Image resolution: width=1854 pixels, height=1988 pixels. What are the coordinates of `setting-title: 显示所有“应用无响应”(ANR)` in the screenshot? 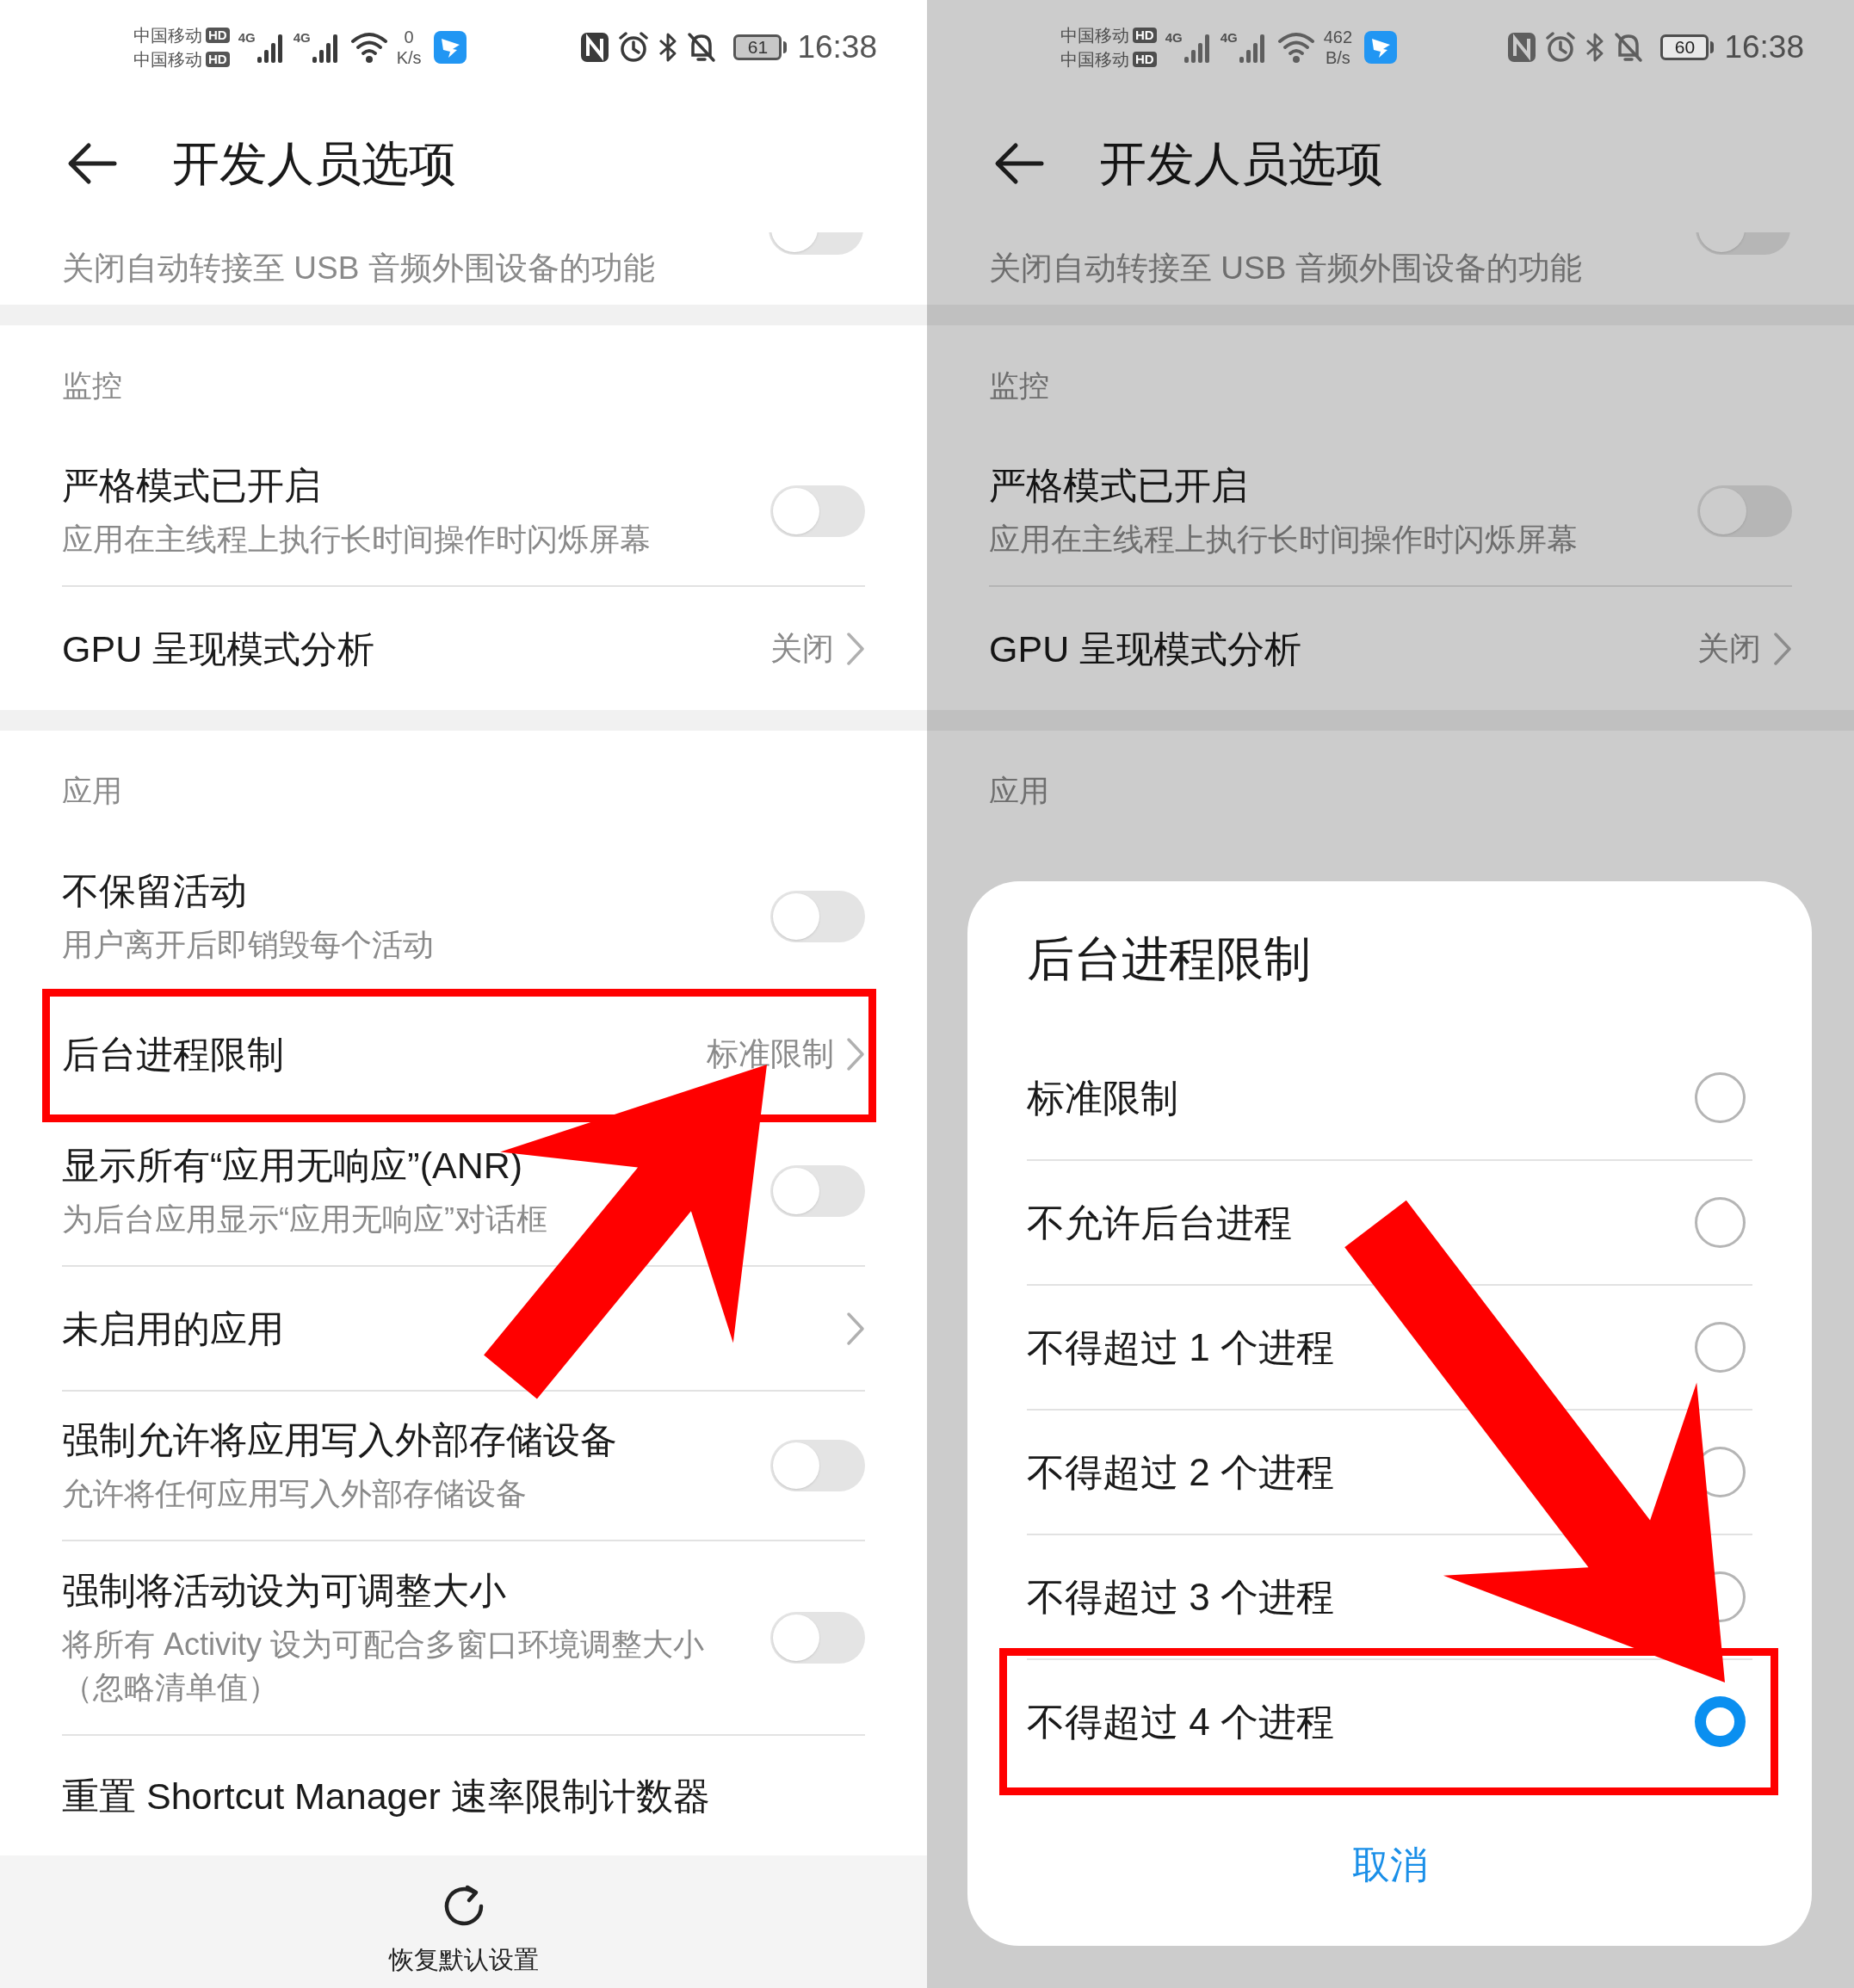 It's located at (293, 1166).